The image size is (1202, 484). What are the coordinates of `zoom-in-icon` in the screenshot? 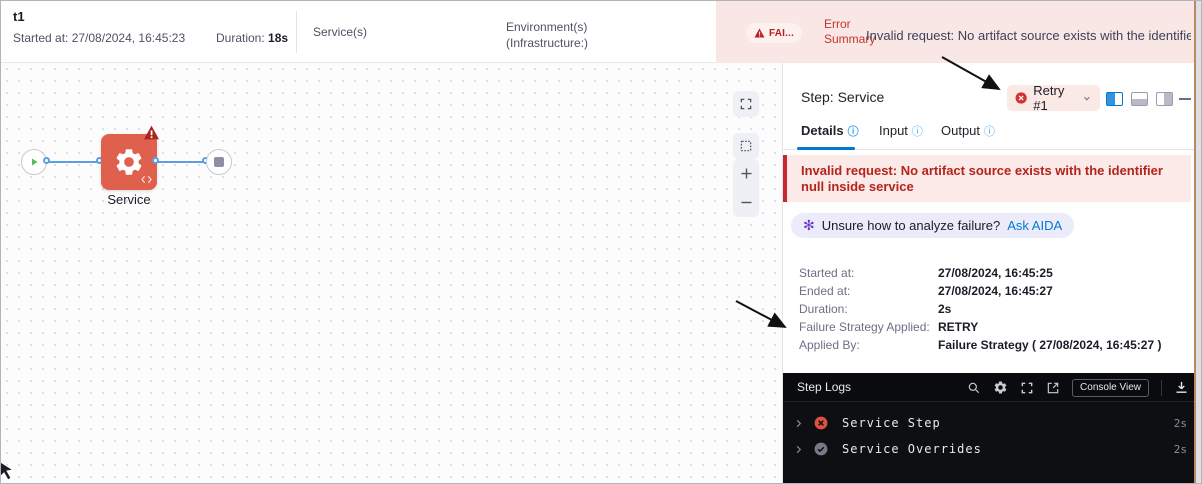 It's located at (746, 173).